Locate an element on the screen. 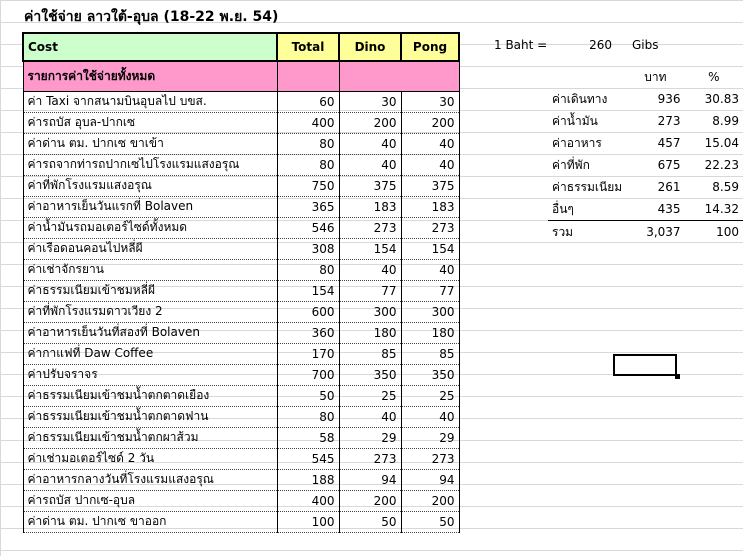 This screenshot has width=743, height=556. row-total: 700 is located at coordinates (308, 375).